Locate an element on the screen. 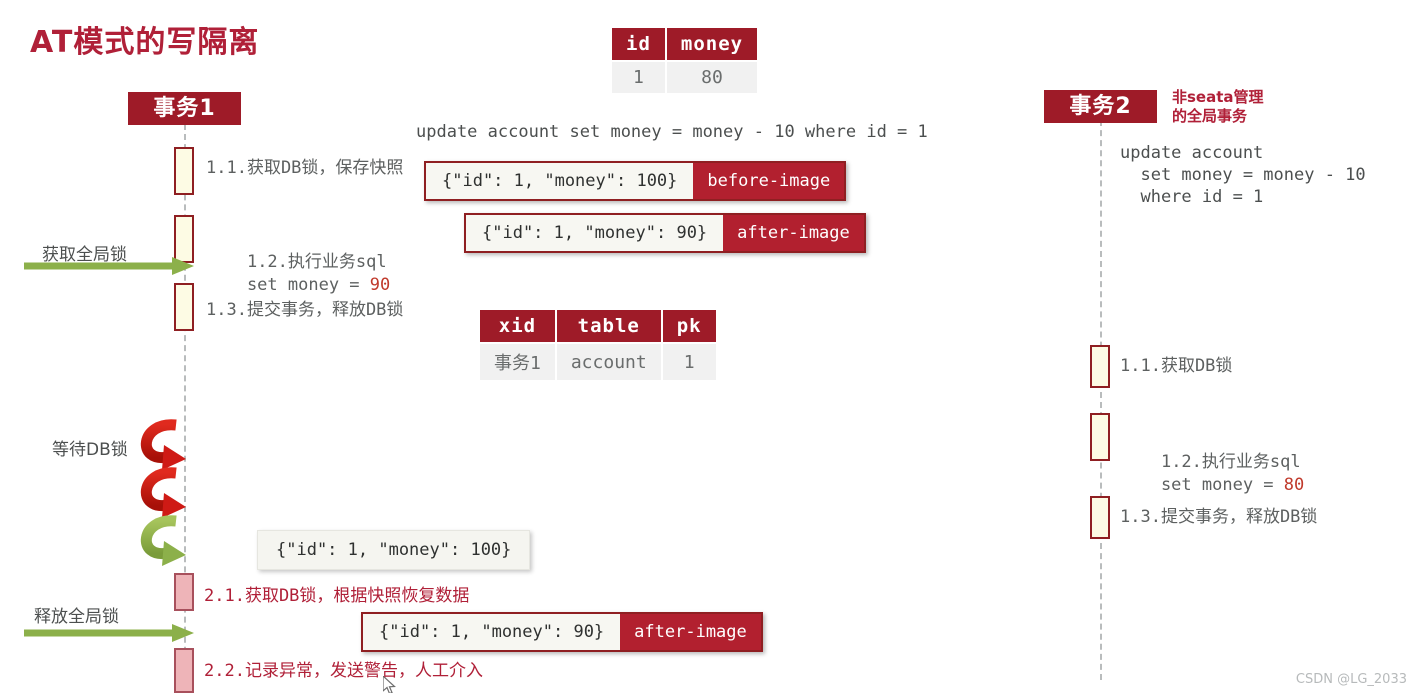 Image resolution: width=1419 pixels, height=693 pixels. tx1-step-1-label: 1.1.获取DB锁，保存快照 is located at coordinates (305, 168).